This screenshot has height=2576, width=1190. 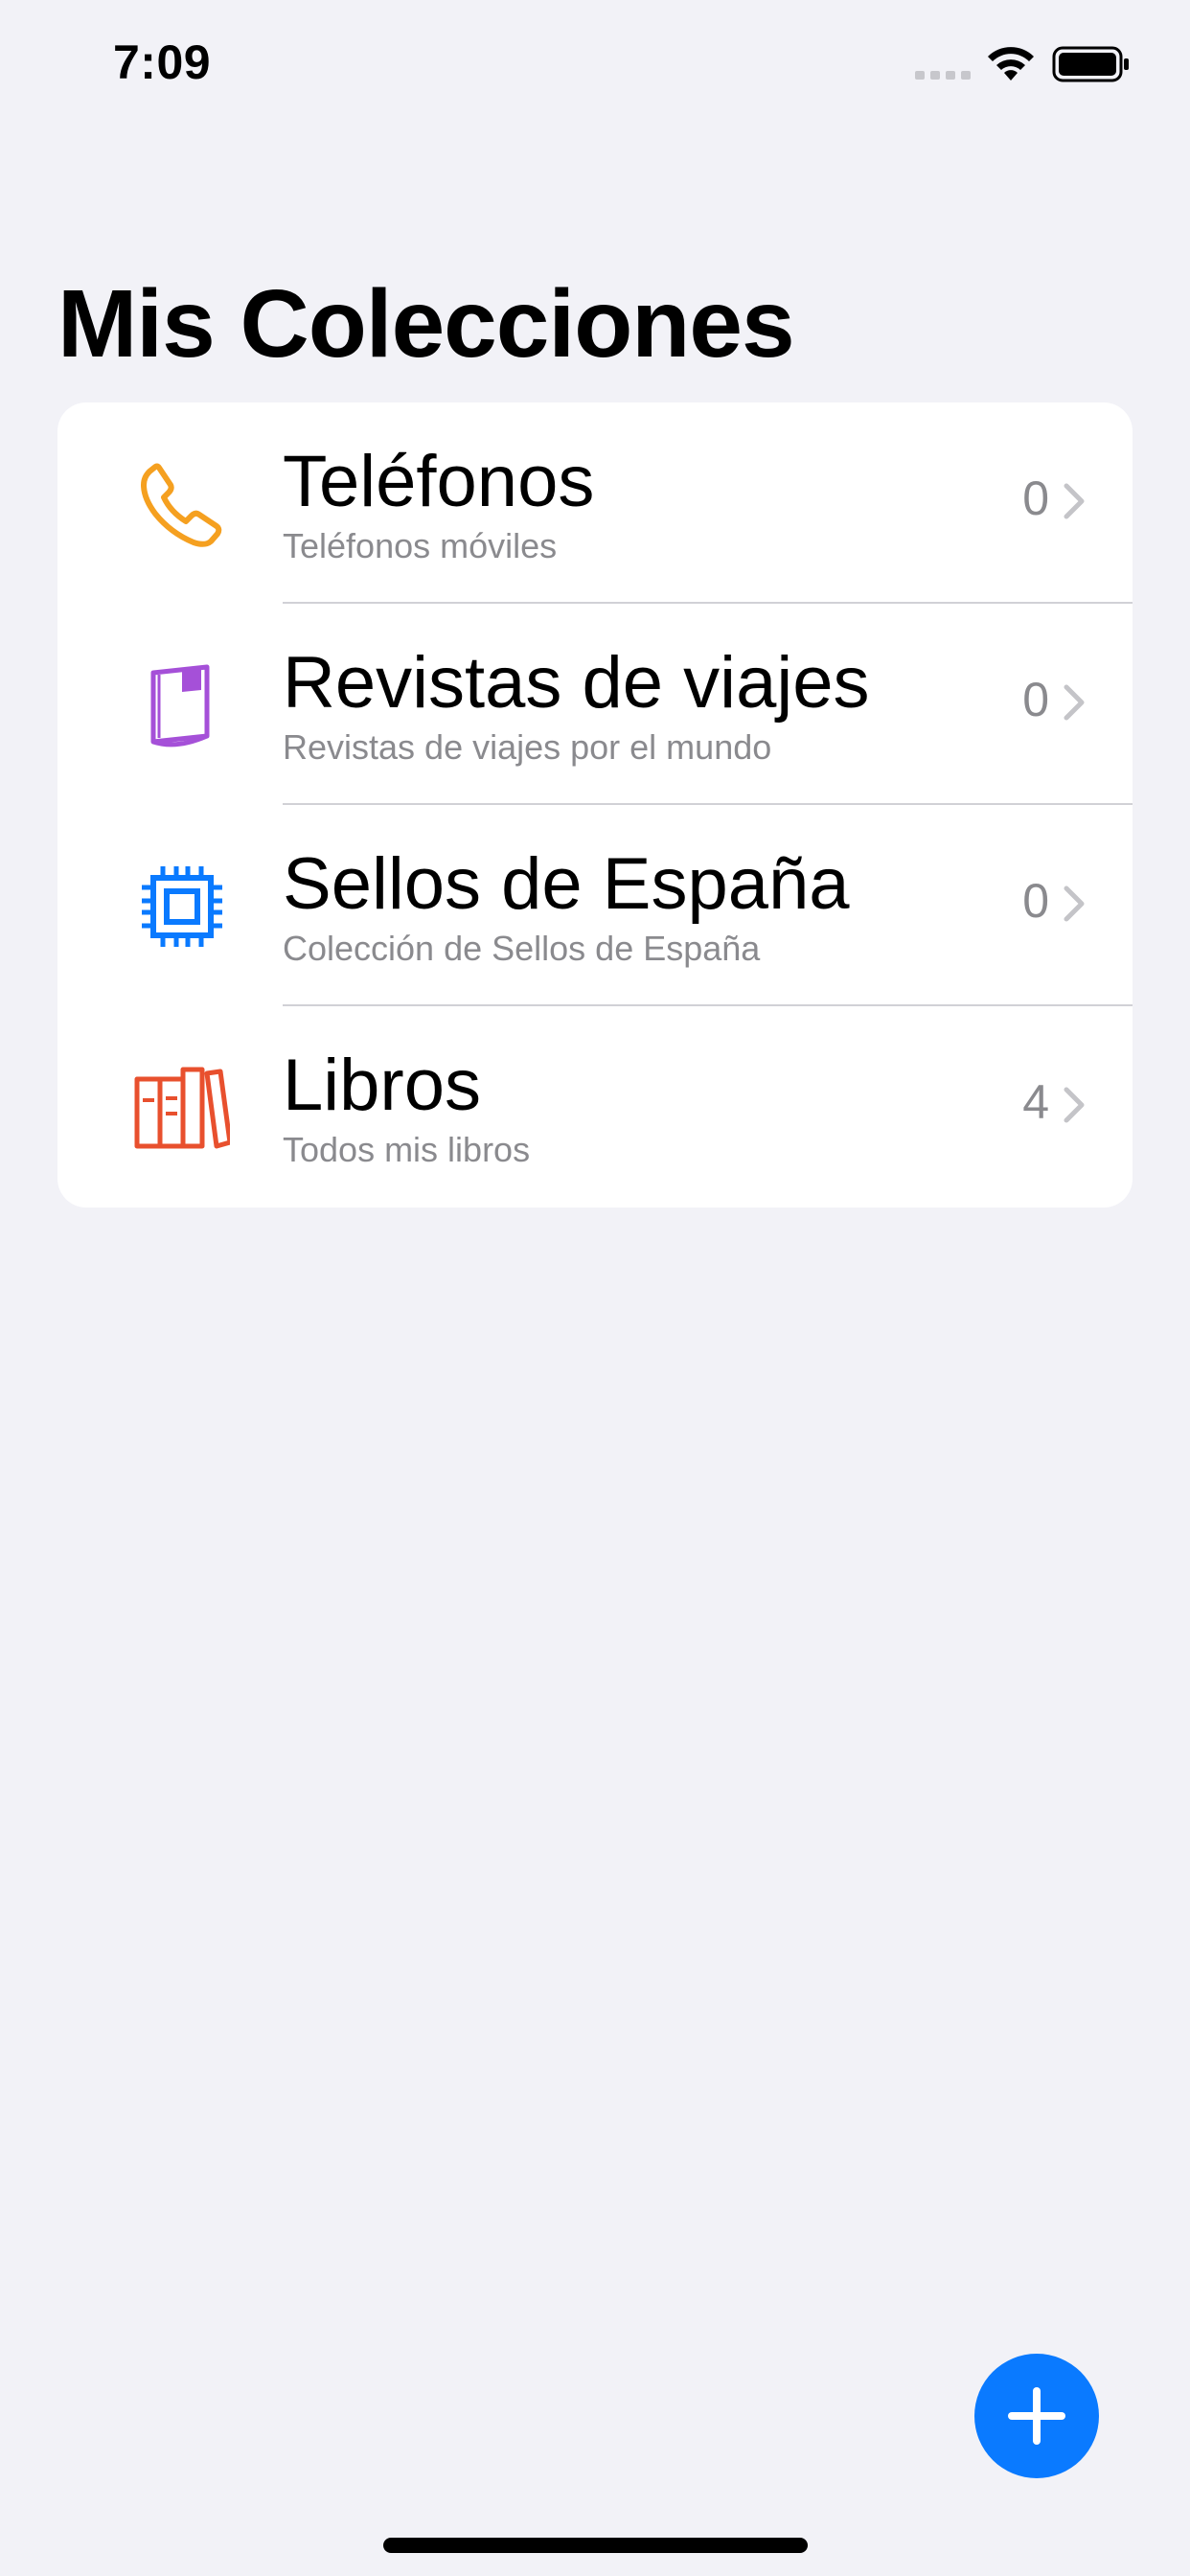 I want to click on list-item-libros: Libros Todos mis libros 4, so click(x=595, y=1107).